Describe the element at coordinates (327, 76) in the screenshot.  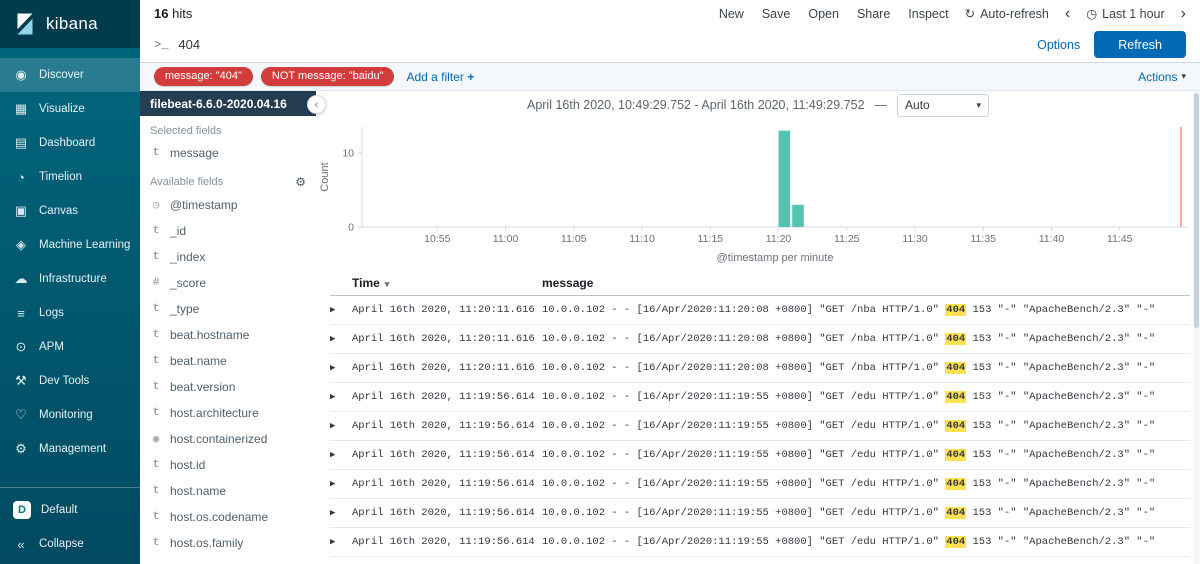
I see `filter-pill: NOT message: "baidu"` at that location.